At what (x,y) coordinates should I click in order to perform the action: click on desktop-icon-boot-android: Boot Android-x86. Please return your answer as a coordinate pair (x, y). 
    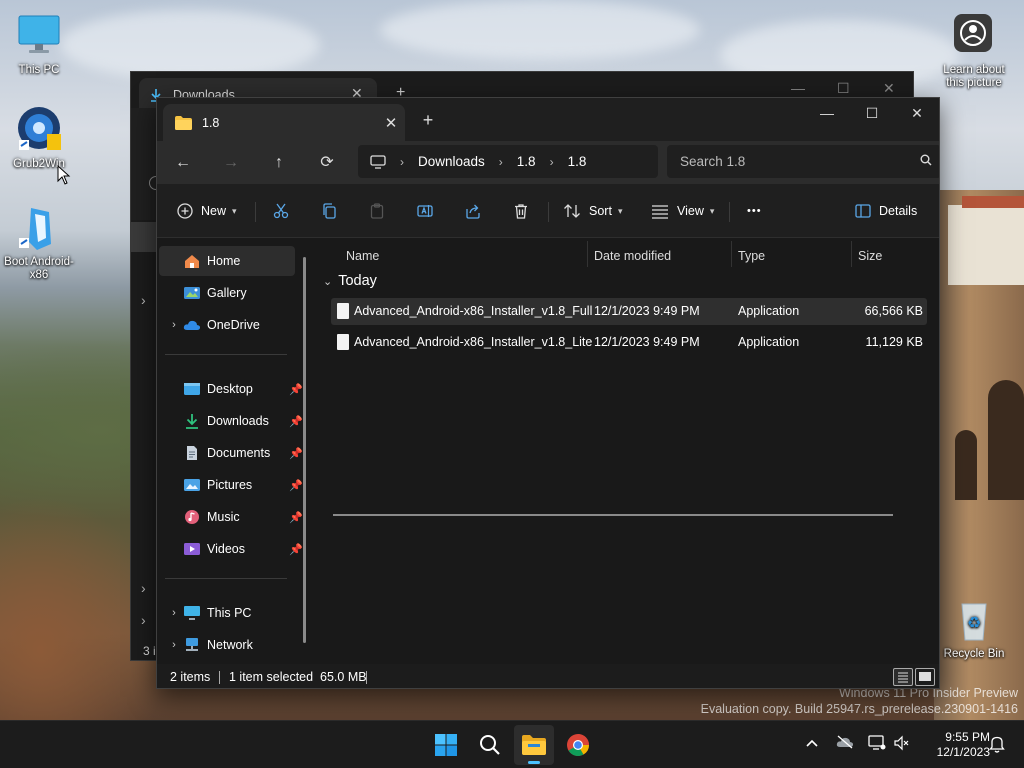
    Looking at the image, I should click on (39, 243).